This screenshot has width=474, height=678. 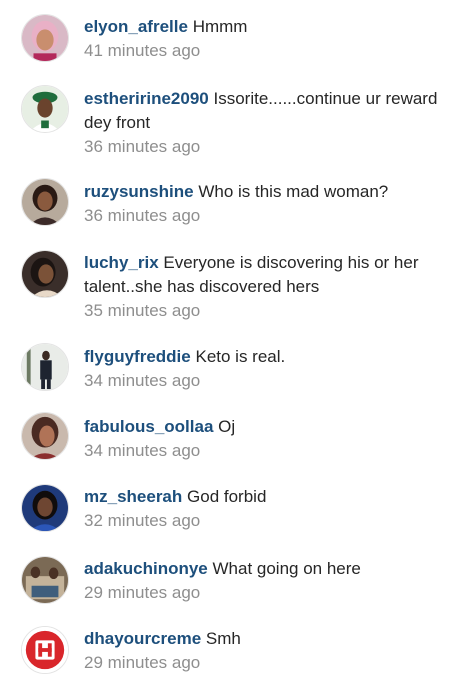 What do you see at coordinates (45, 367) in the screenshot?
I see `avatar-man-suit-icon` at bounding box center [45, 367].